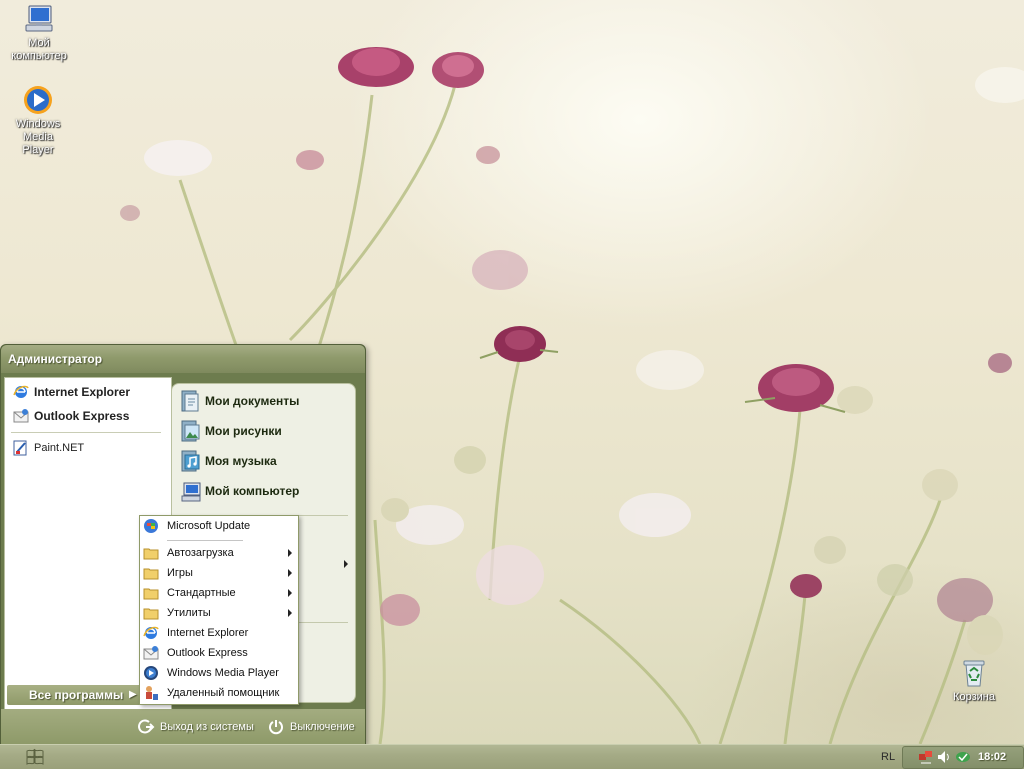 Image resolution: width=1024 pixels, height=769 pixels. What do you see at coordinates (219, 573) in the screenshot?
I see `program-folder-games: Игры` at bounding box center [219, 573].